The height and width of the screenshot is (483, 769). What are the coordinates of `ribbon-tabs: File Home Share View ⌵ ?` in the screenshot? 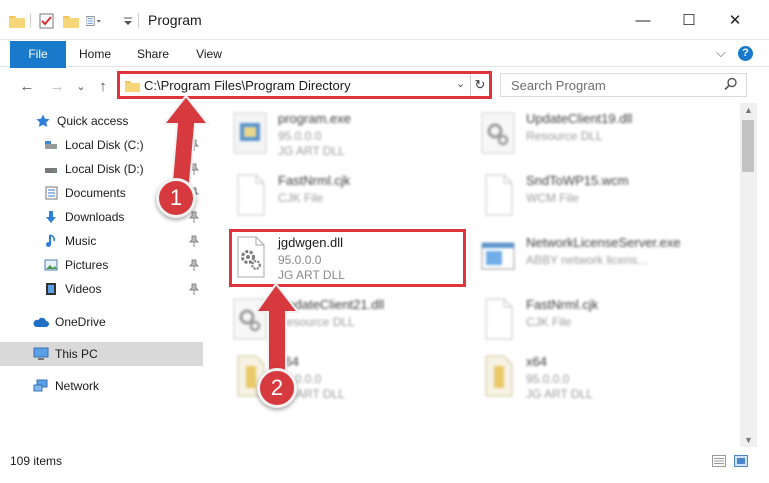 It's located at (384, 69).